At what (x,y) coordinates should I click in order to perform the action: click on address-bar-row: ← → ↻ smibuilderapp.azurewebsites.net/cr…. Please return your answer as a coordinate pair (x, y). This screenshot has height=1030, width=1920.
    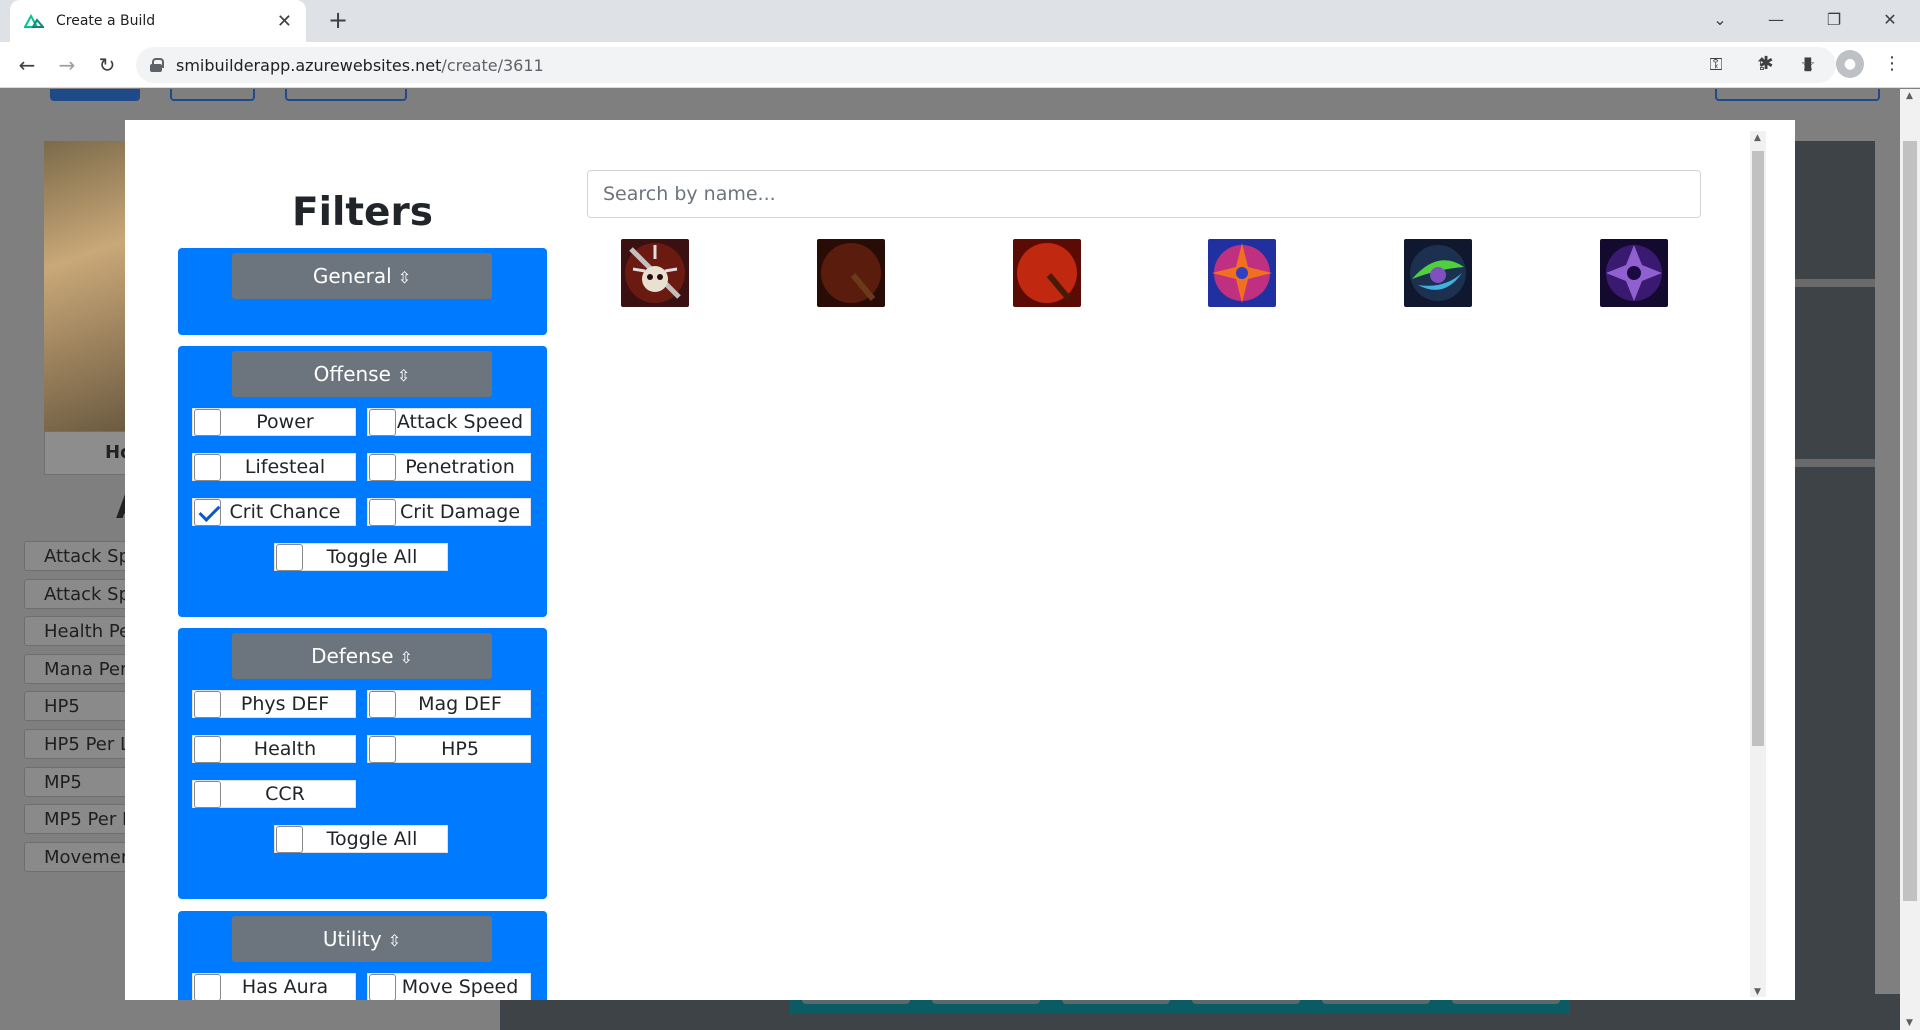
    Looking at the image, I should click on (960, 65).